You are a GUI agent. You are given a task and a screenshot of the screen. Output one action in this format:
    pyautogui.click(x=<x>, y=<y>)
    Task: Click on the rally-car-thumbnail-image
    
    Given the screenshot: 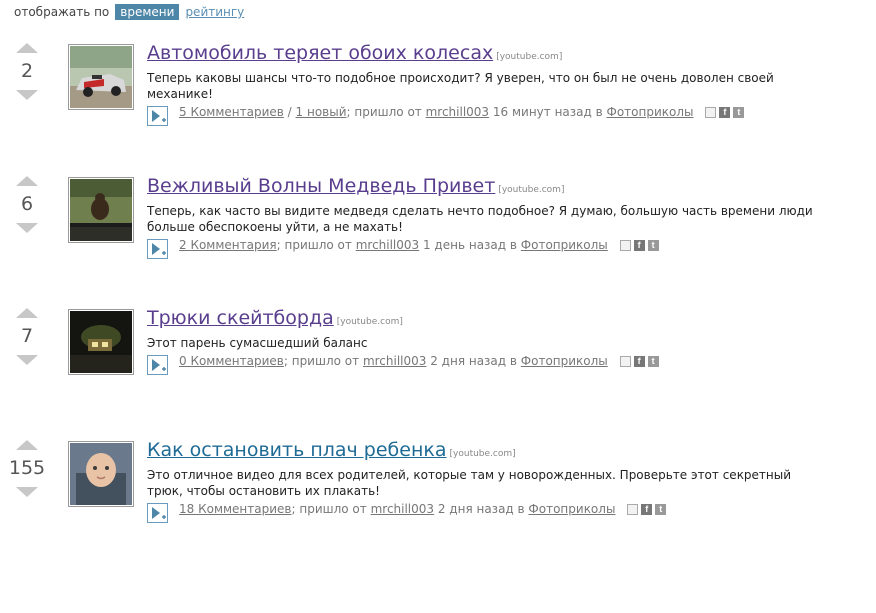 What is the action you would take?
    pyautogui.click(x=101, y=77)
    